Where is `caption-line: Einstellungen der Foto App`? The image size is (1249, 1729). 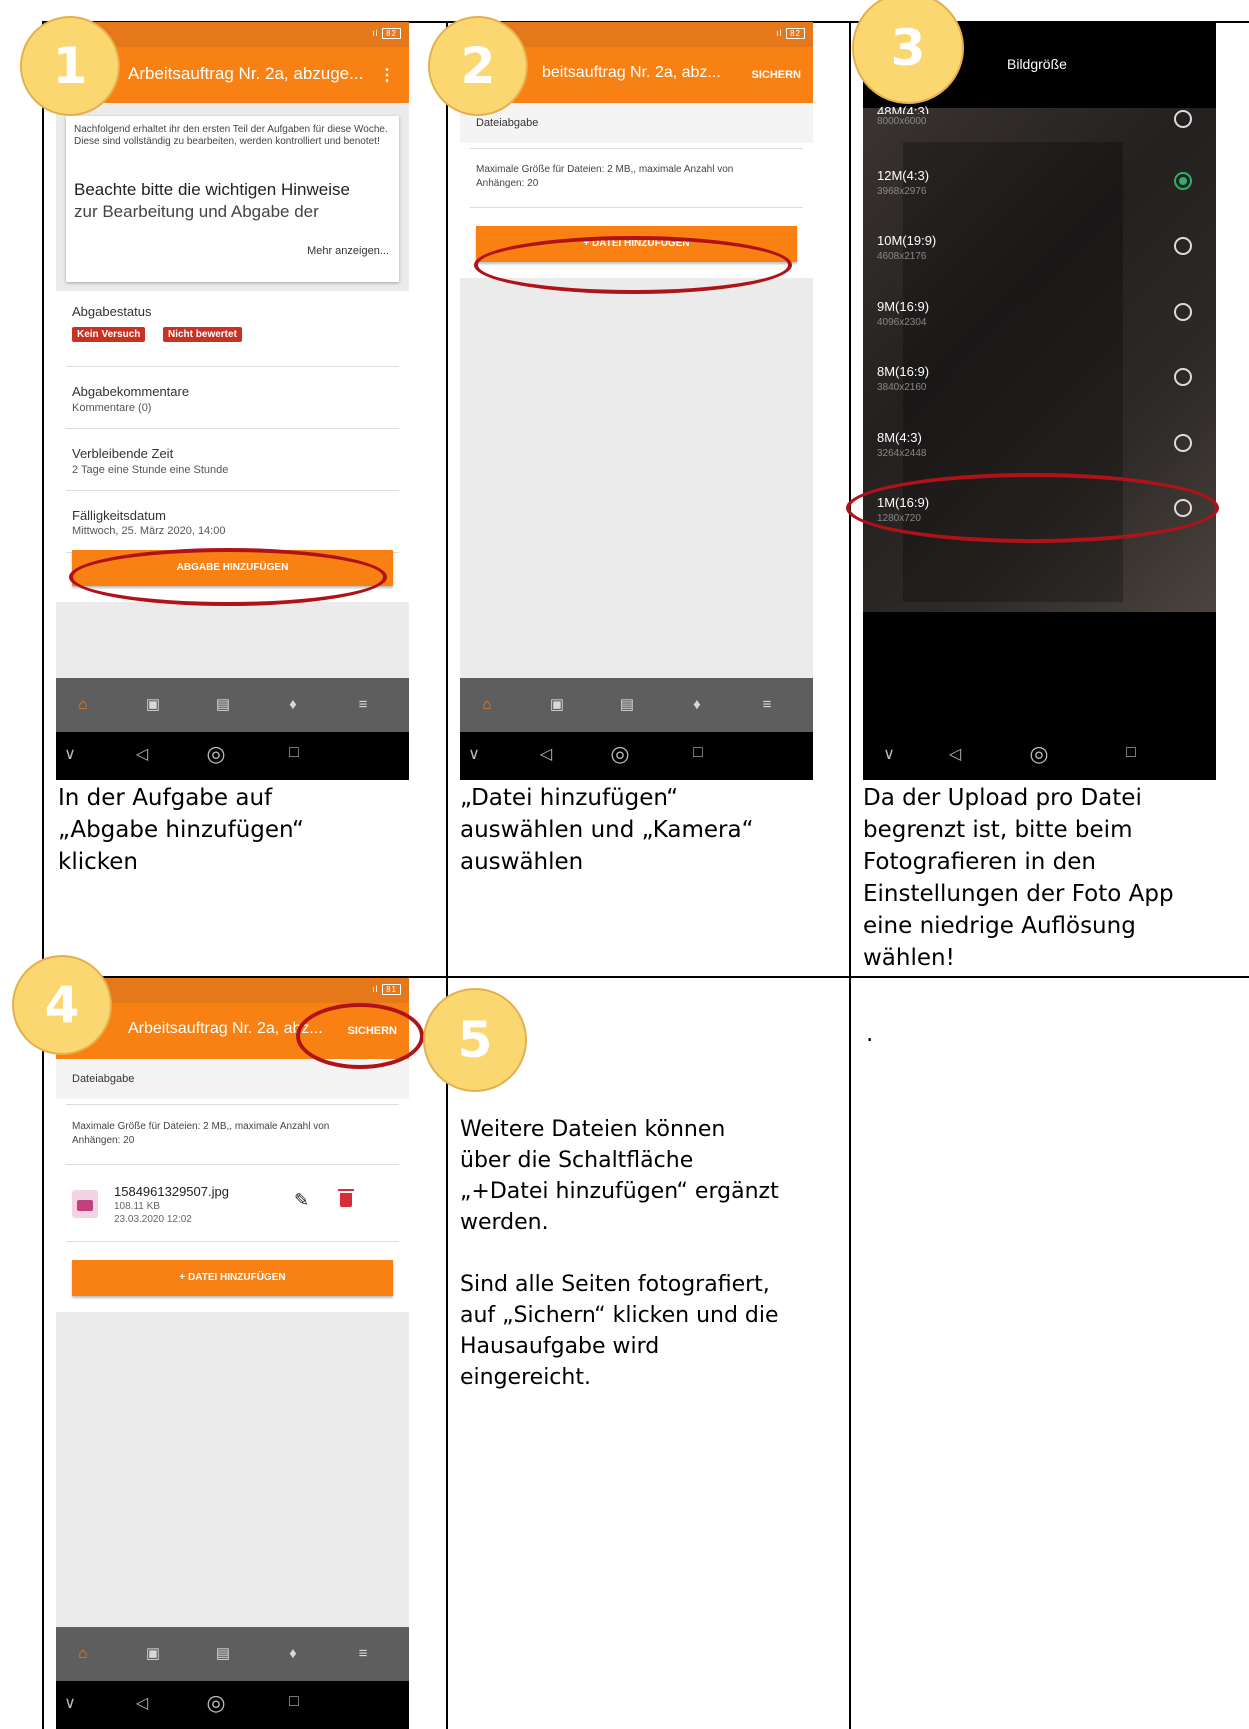
caption-line: Einstellungen der Foto App is located at coordinates (1018, 894).